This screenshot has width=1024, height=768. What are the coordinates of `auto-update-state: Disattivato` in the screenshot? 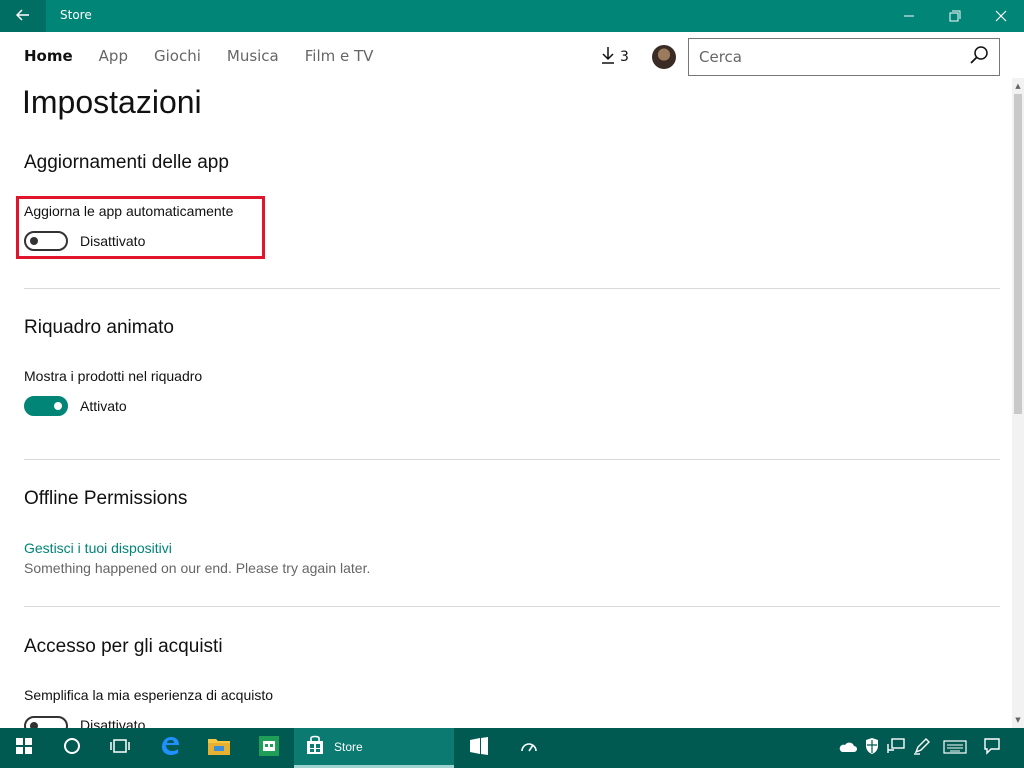 It's located at (113, 241).